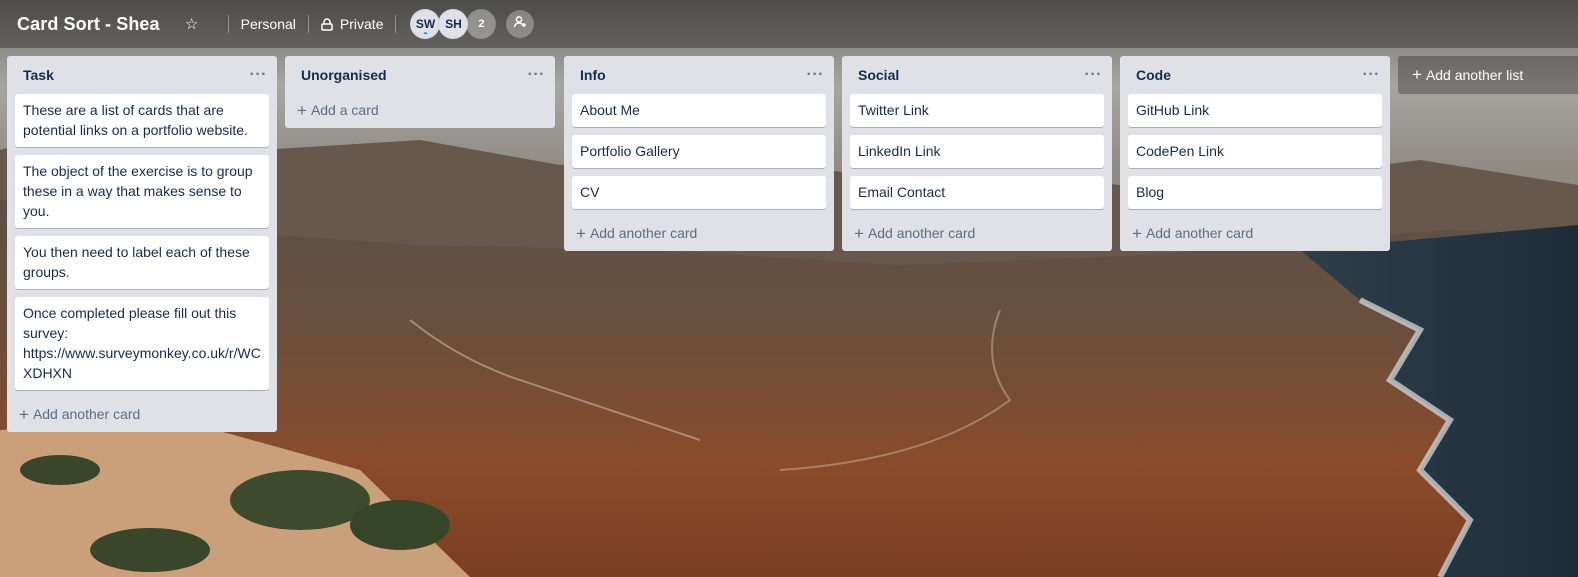 This screenshot has width=1578, height=577. I want to click on list-title: Social, so click(878, 75).